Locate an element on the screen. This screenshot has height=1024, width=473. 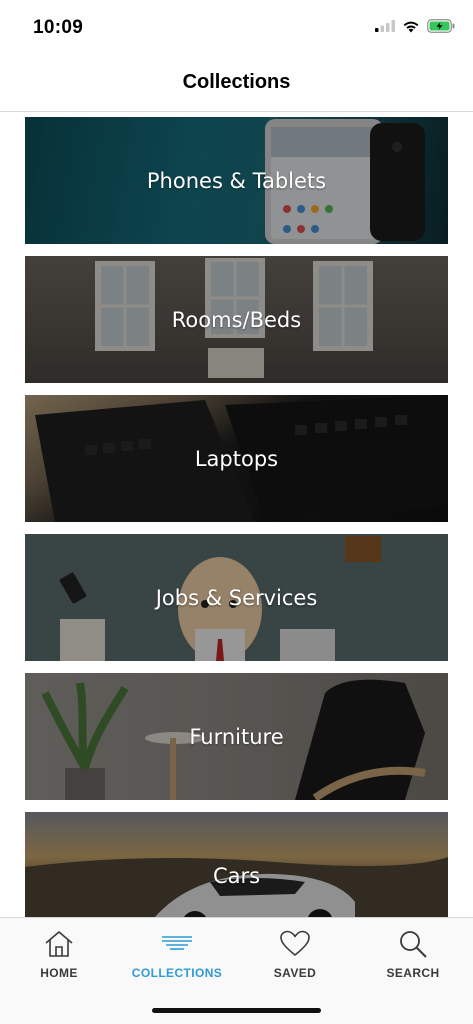
wifi-icon is located at coordinates (411, 26).